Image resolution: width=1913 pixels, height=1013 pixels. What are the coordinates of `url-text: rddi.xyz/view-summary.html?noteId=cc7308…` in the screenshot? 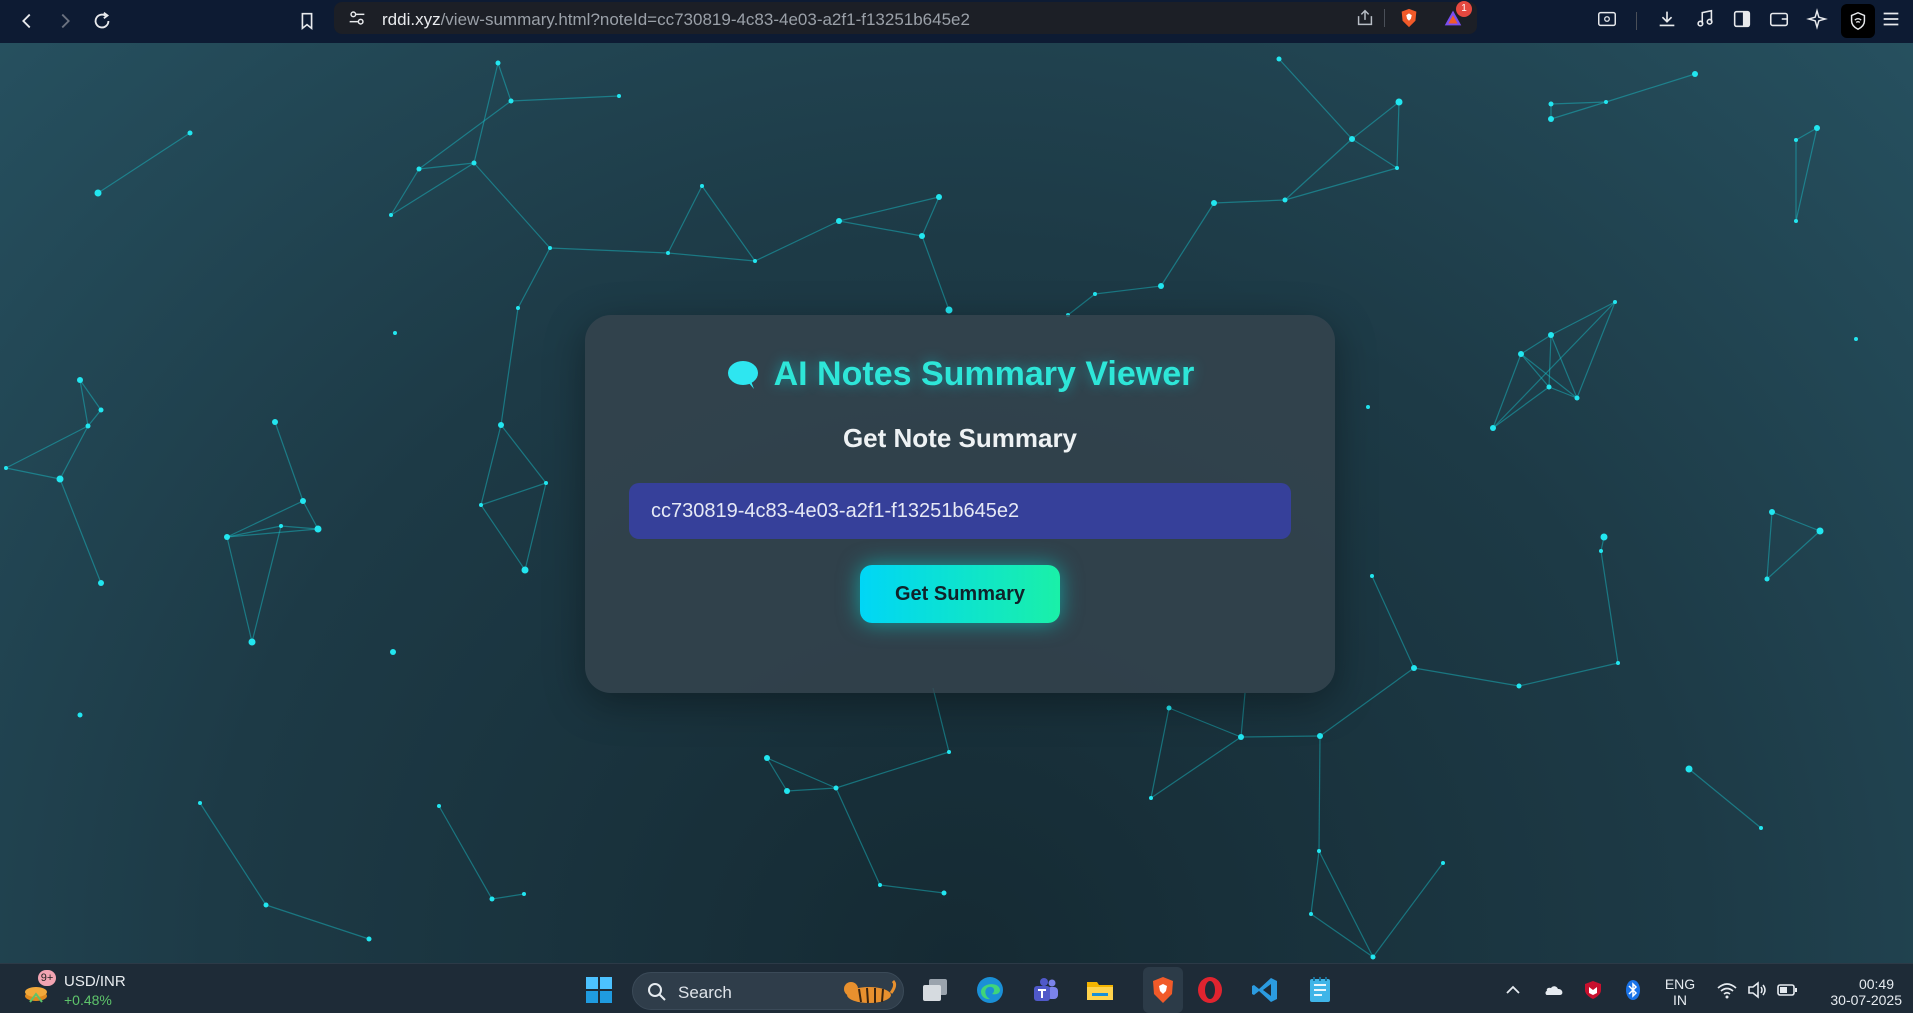 It's located at (676, 20).